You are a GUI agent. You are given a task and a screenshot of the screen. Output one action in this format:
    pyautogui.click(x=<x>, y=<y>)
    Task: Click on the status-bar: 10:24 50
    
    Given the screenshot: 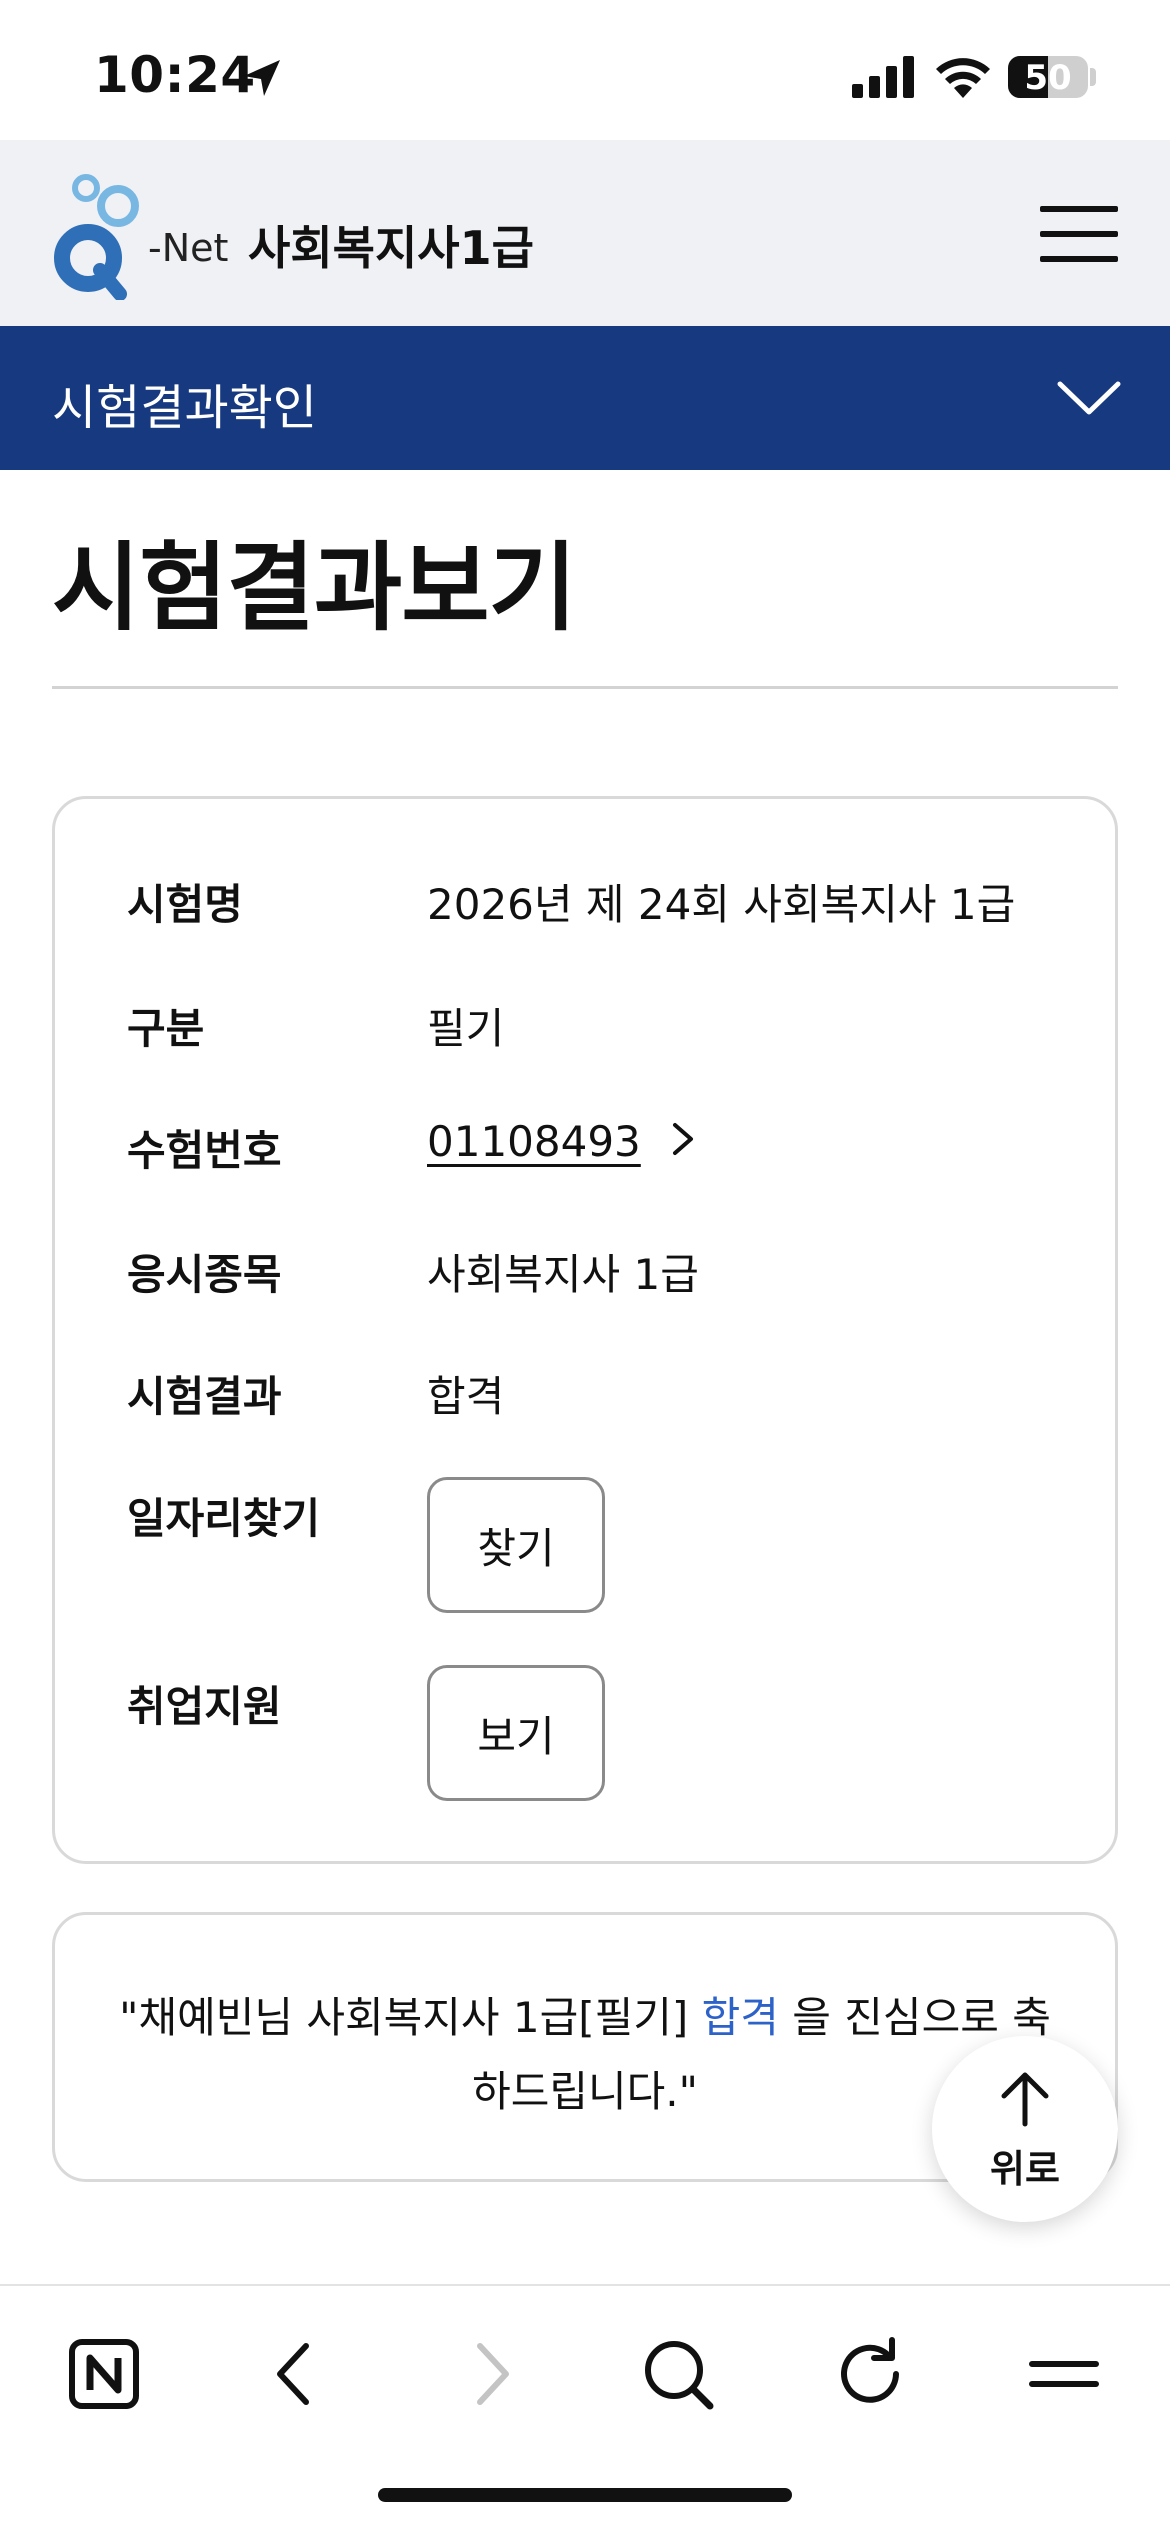 What is the action you would take?
    pyautogui.click(x=585, y=70)
    